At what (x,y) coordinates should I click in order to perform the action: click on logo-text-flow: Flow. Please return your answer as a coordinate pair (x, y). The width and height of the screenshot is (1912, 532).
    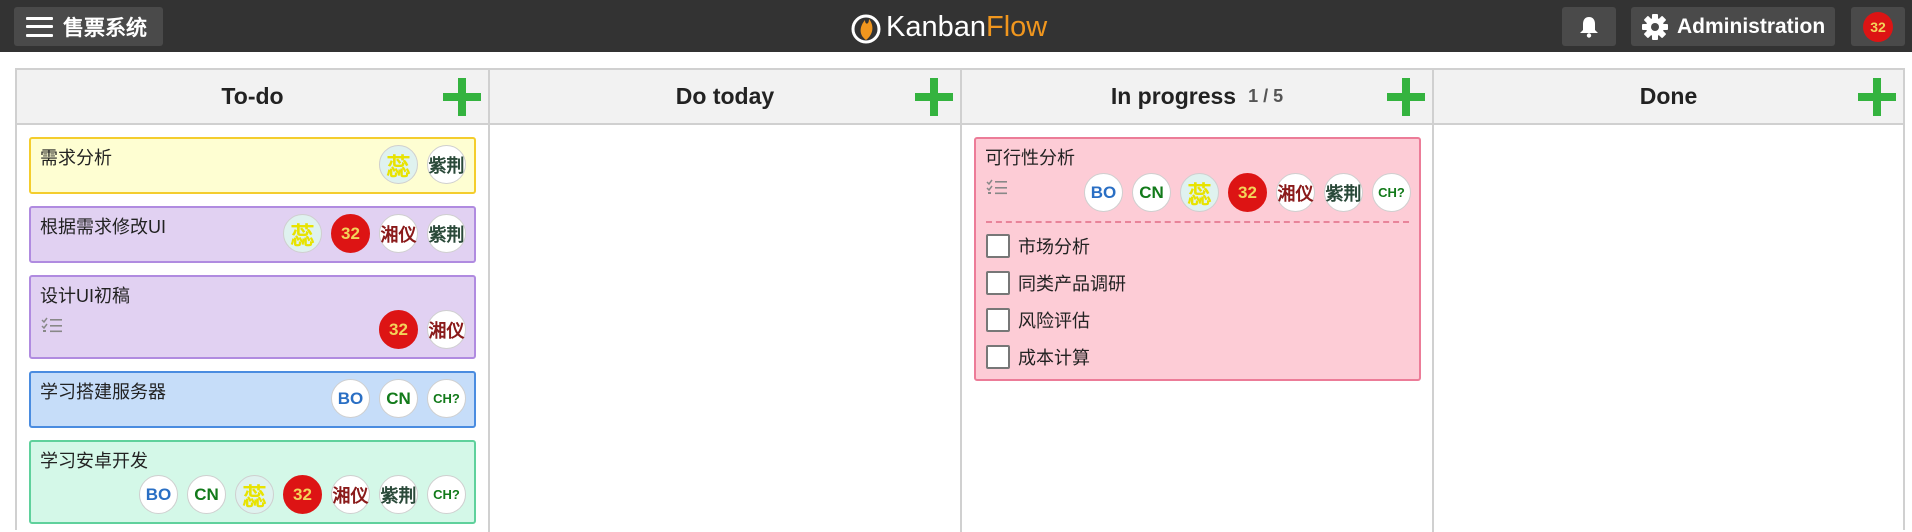
    Looking at the image, I should click on (1017, 26).